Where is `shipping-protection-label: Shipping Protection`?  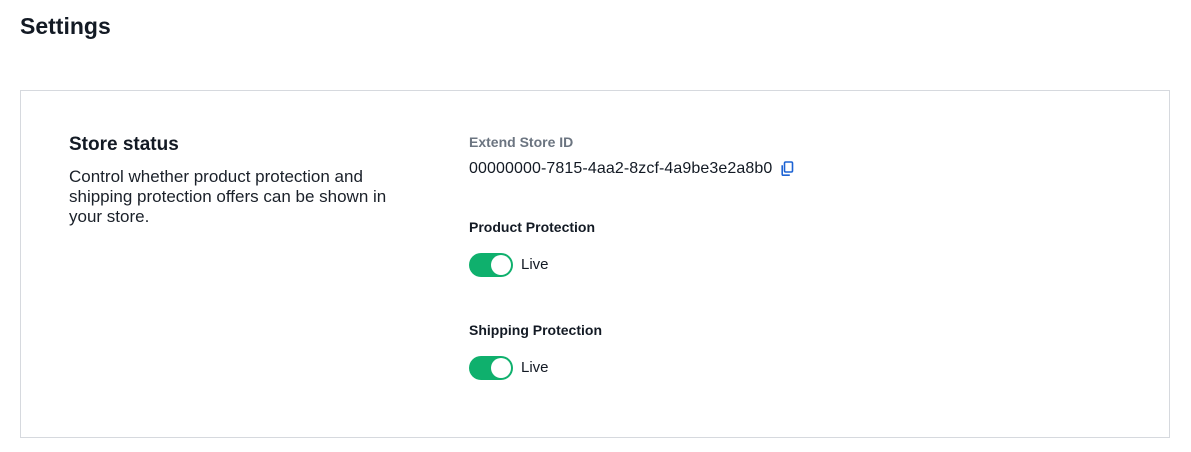 shipping-protection-label: Shipping Protection is located at coordinates (535, 330).